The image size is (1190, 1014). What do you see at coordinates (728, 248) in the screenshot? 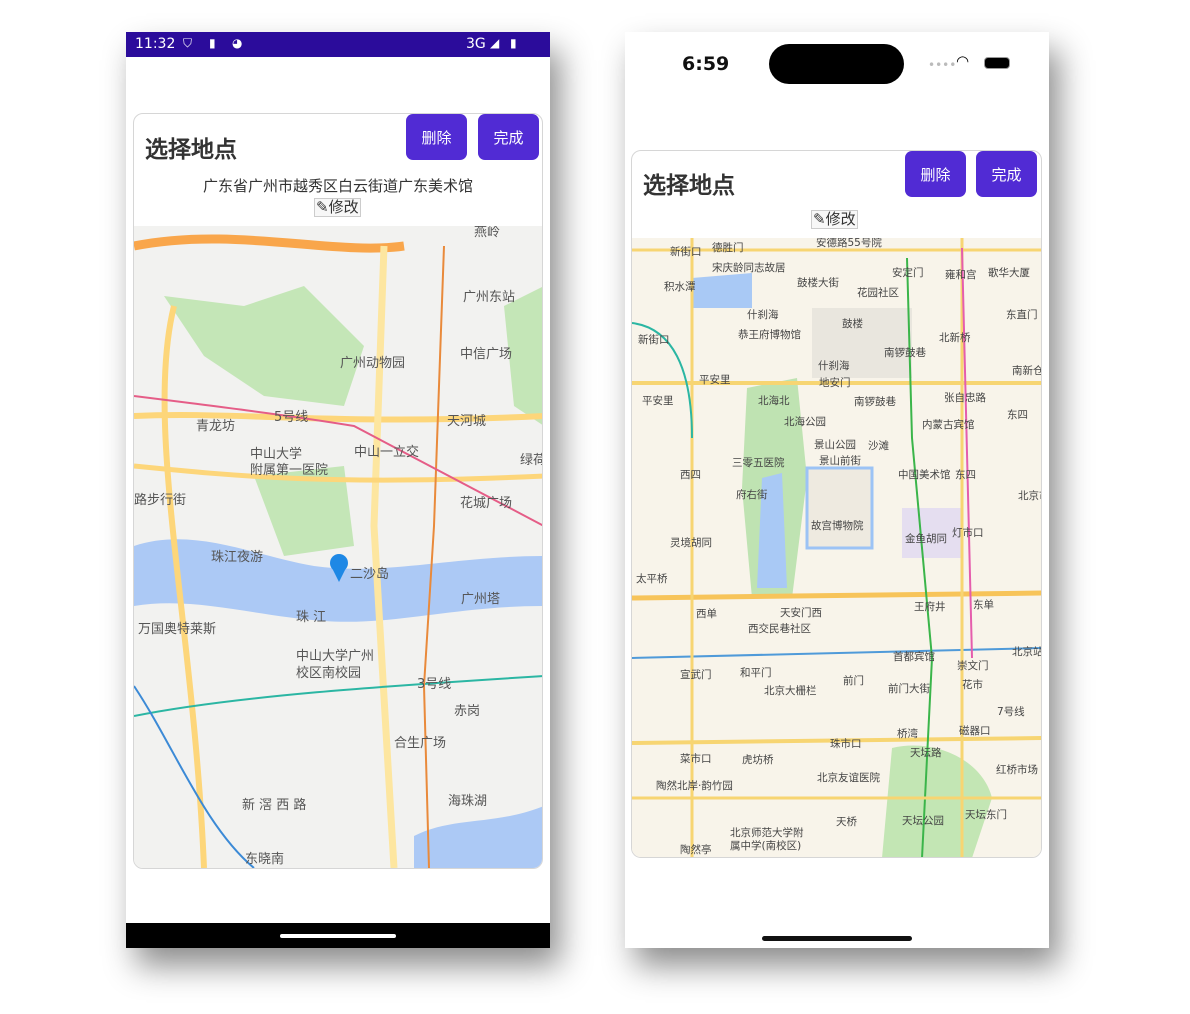
I see `map-label: 德胜门` at bounding box center [728, 248].